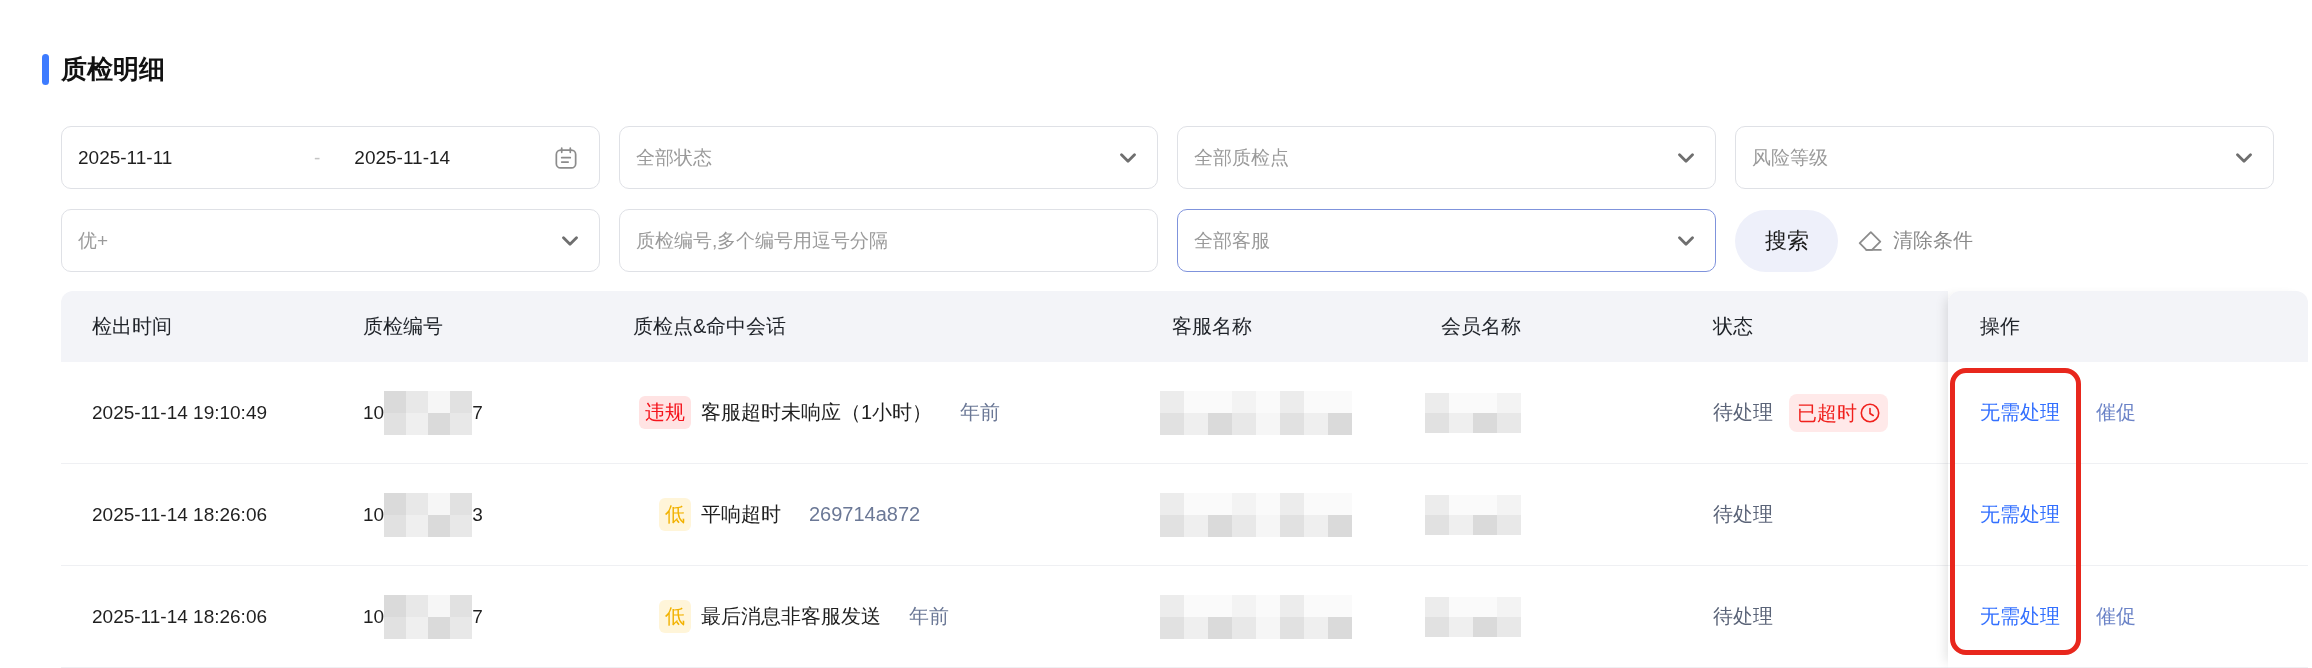 Image resolution: width=2312 pixels, height=668 pixels. Describe the element at coordinates (1212, 326) in the screenshot. I see `column-header: 客服名称` at that location.